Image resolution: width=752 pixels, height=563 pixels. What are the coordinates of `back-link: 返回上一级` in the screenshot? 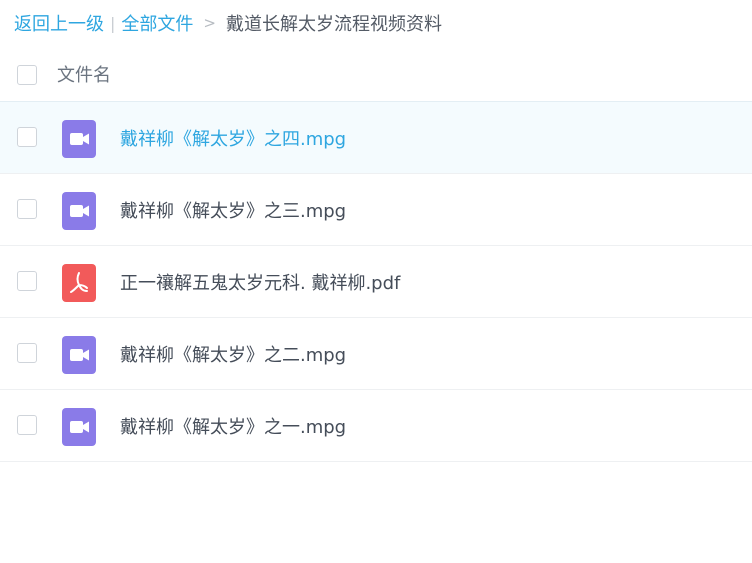 It's located at (59, 23).